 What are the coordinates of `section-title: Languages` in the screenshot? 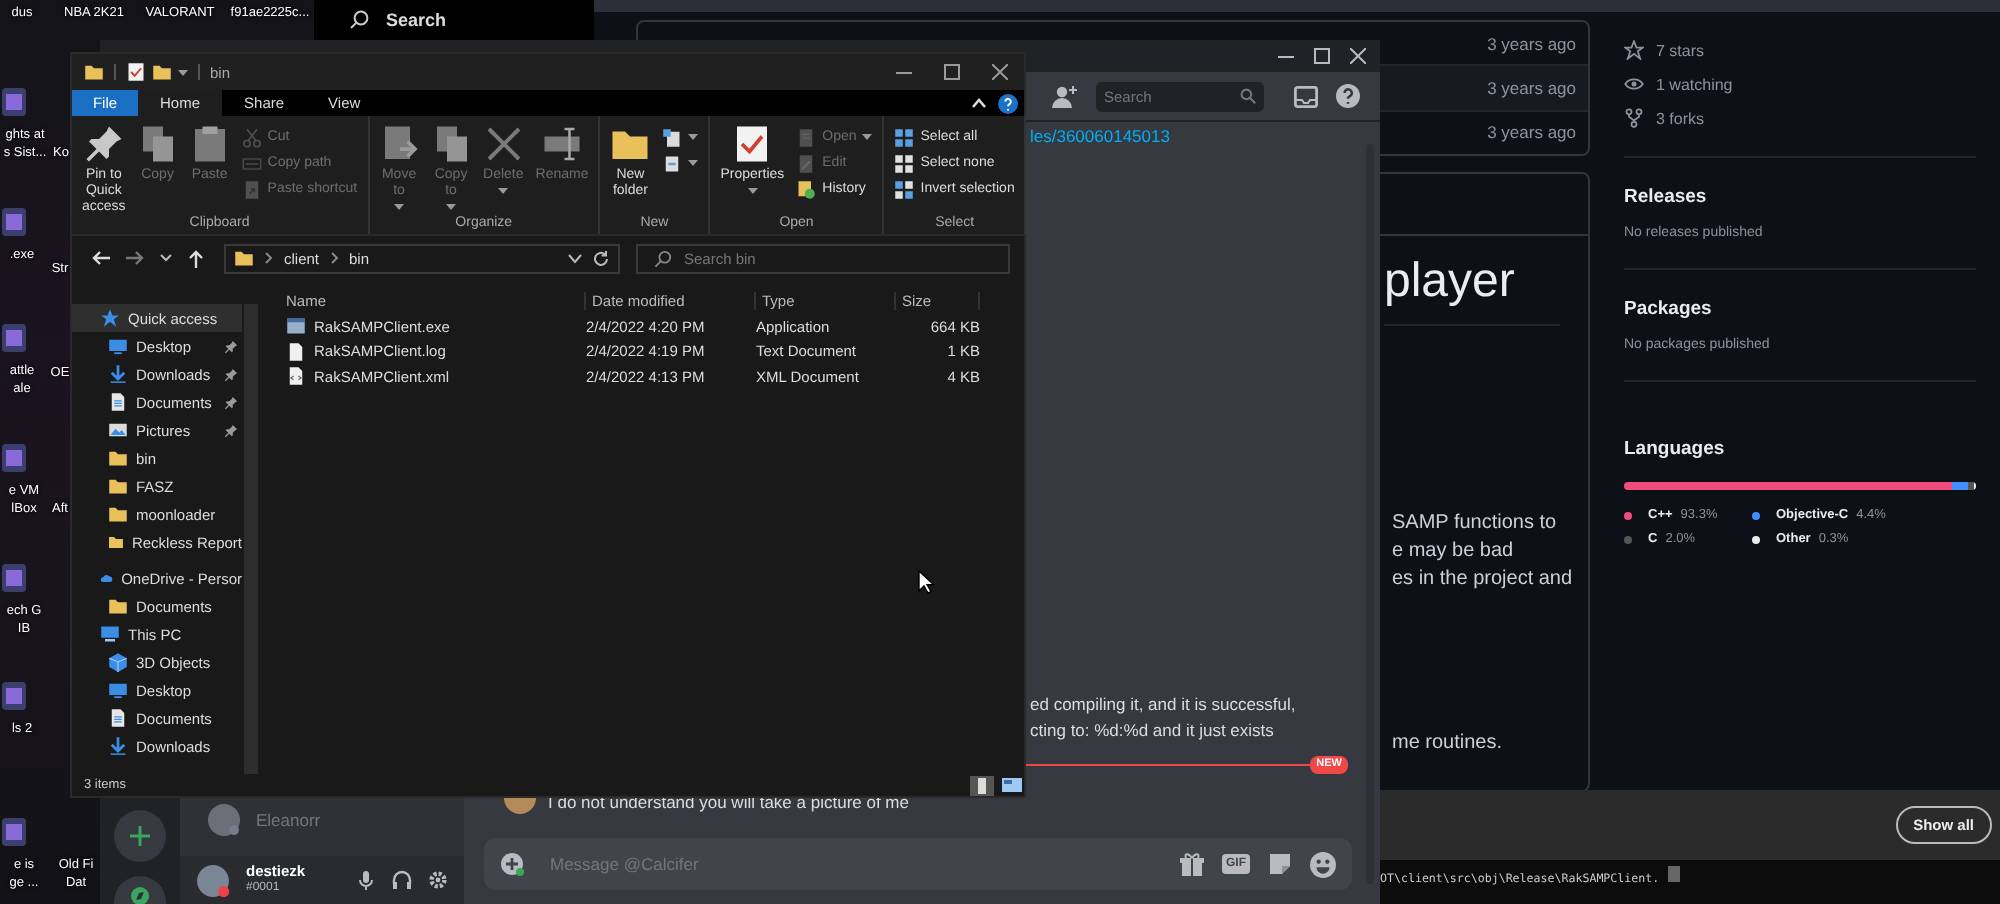 It's located at (1675, 449).